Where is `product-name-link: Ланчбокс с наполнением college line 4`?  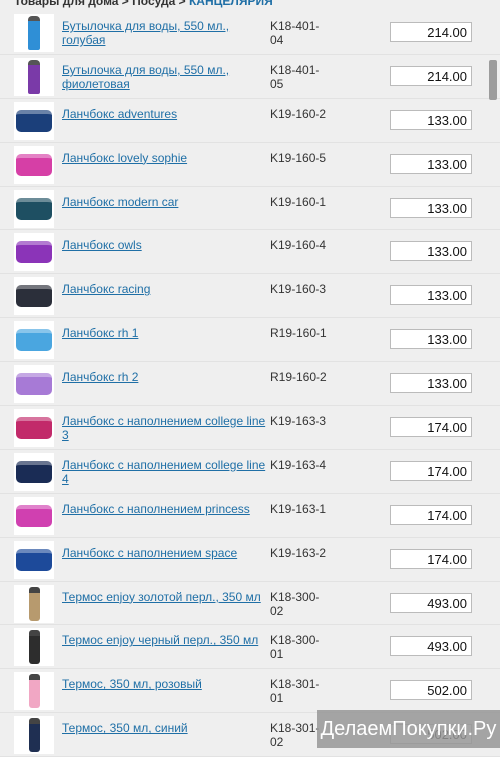
product-name-link: Ланчбокс с наполнением college line 4 is located at coordinates (167, 472).